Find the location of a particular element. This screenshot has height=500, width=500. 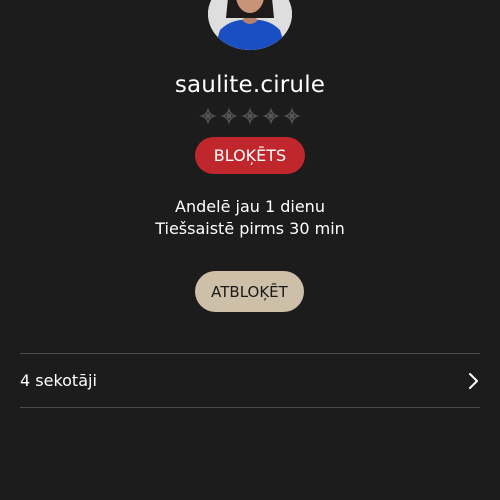

blocked-status-badge: BLOĶĒTS is located at coordinates (250, 155).